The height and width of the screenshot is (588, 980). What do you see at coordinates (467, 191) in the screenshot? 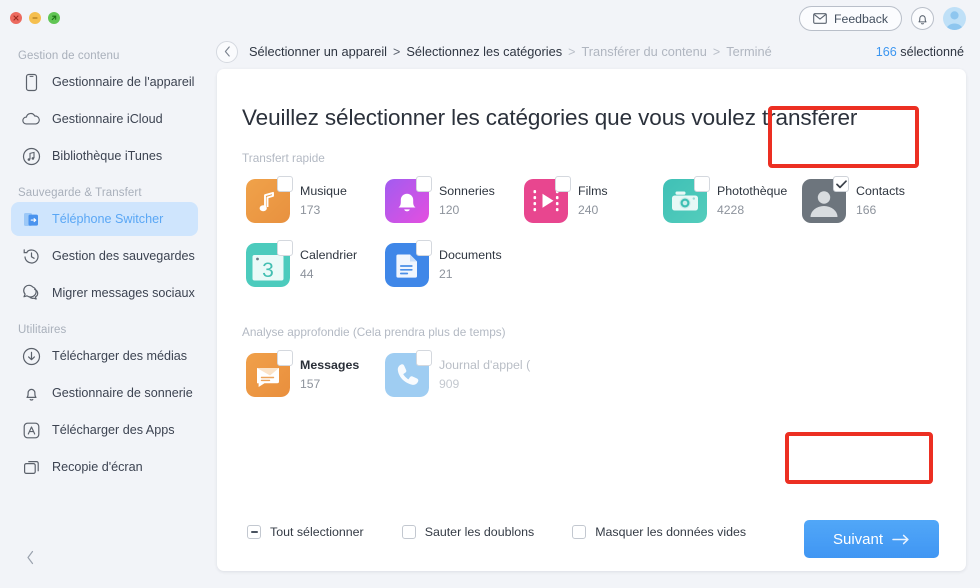
I see `tile-name: Sonneries` at bounding box center [467, 191].